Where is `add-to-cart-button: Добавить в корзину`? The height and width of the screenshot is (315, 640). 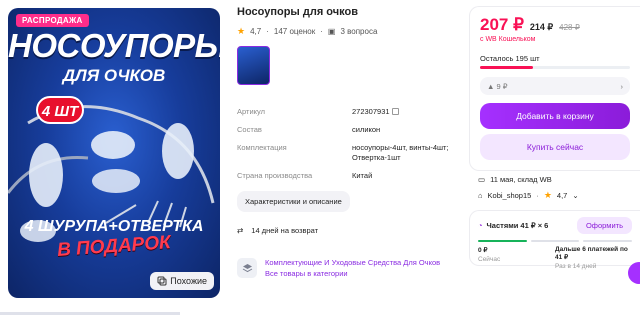
add-to-cart-button: Добавить в корзину is located at coordinates (555, 116).